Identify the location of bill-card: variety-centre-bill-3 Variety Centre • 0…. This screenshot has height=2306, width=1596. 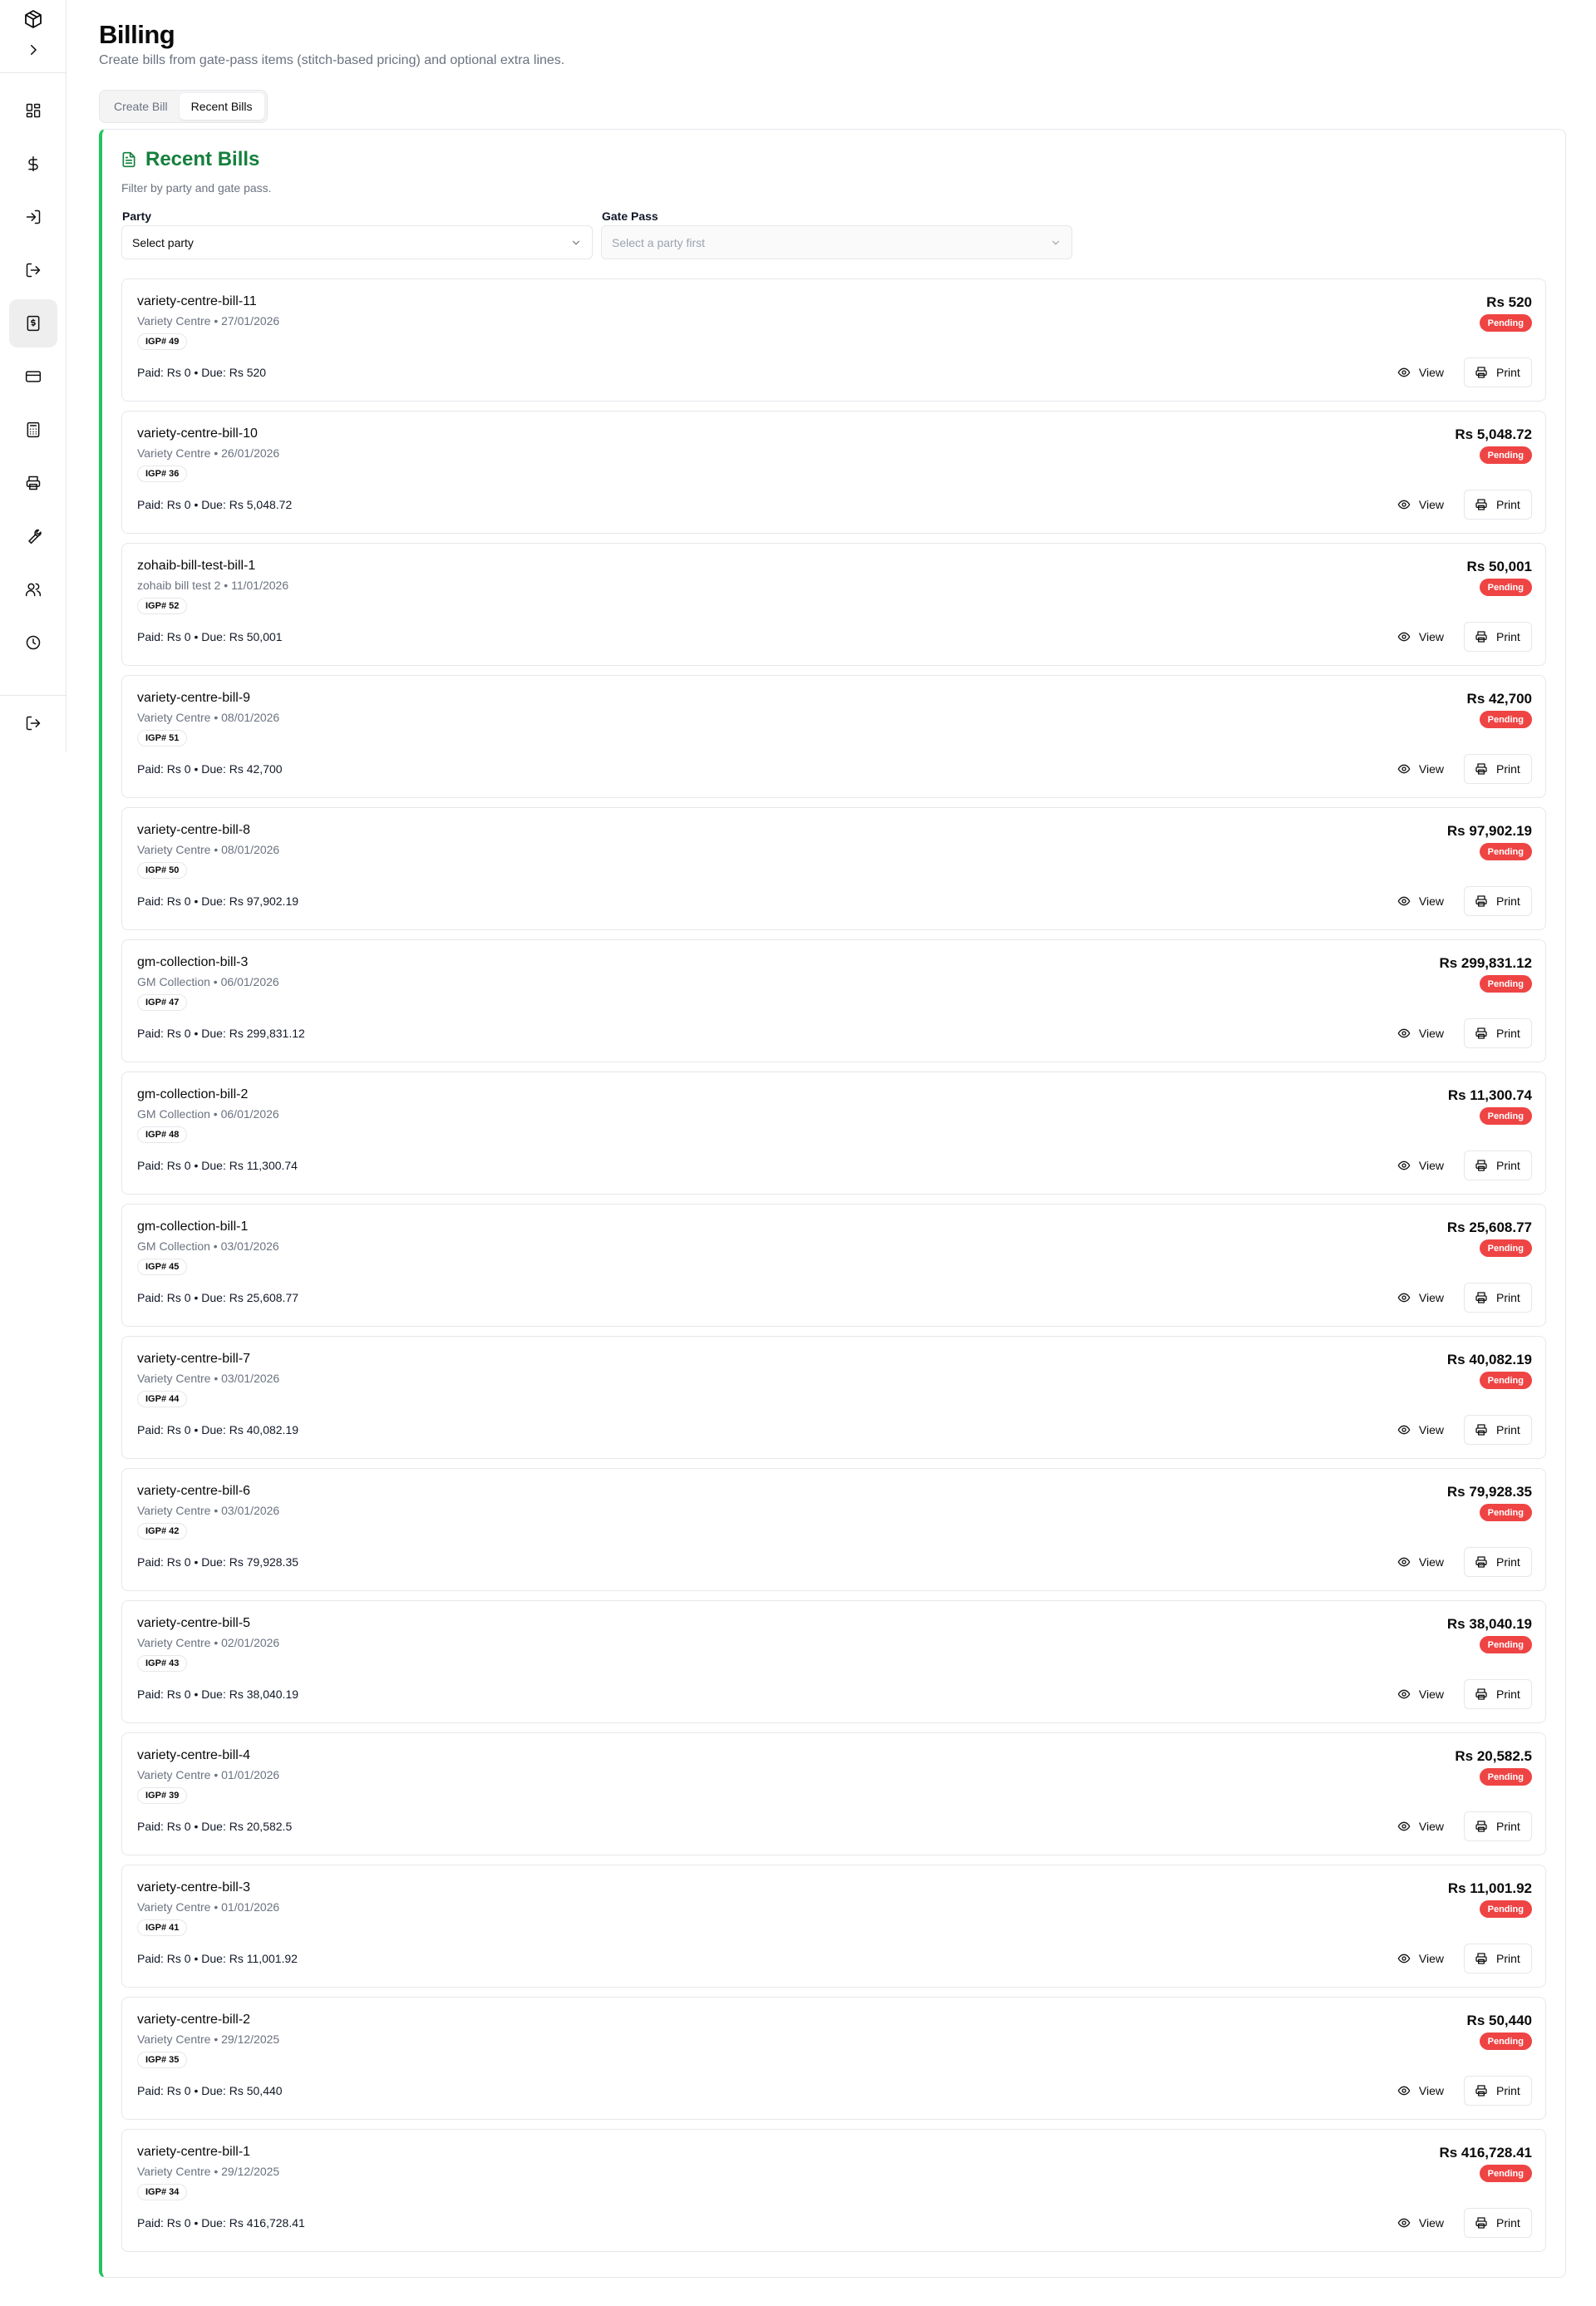
(833, 1926).